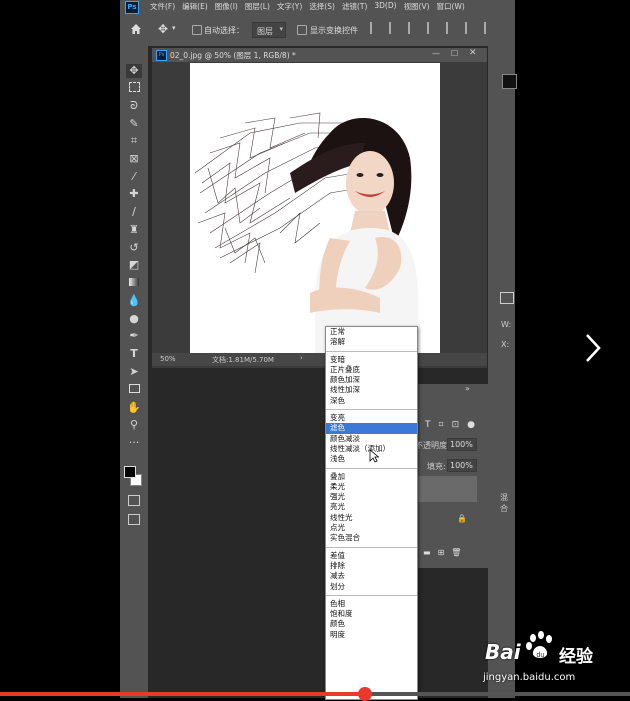 The height and width of the screenshot is (701, 630). I want to click on eraser-tool-icon: ◩, so click(134, 265).